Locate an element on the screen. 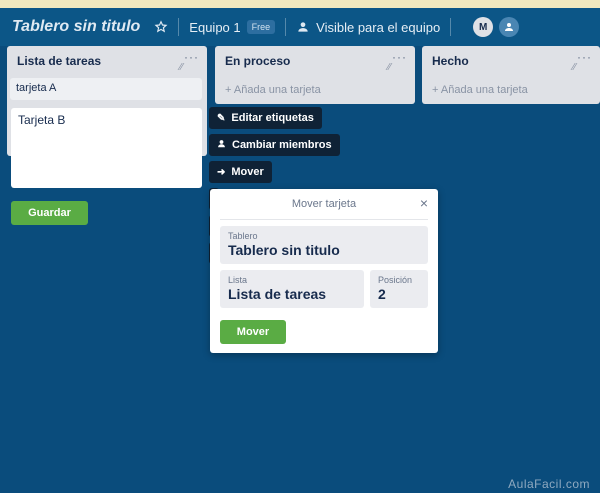  add-member-icon is located at coordinates (509, 27).